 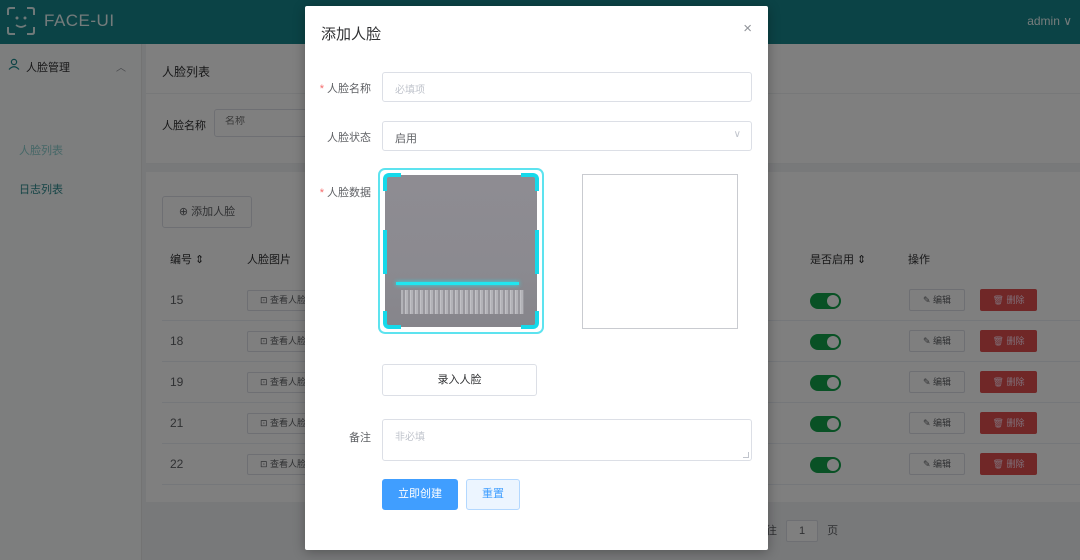 What do you see at coordinates (746, 455) in the screenshot?
I see `resize-handle` at bounding box center [746, 455].